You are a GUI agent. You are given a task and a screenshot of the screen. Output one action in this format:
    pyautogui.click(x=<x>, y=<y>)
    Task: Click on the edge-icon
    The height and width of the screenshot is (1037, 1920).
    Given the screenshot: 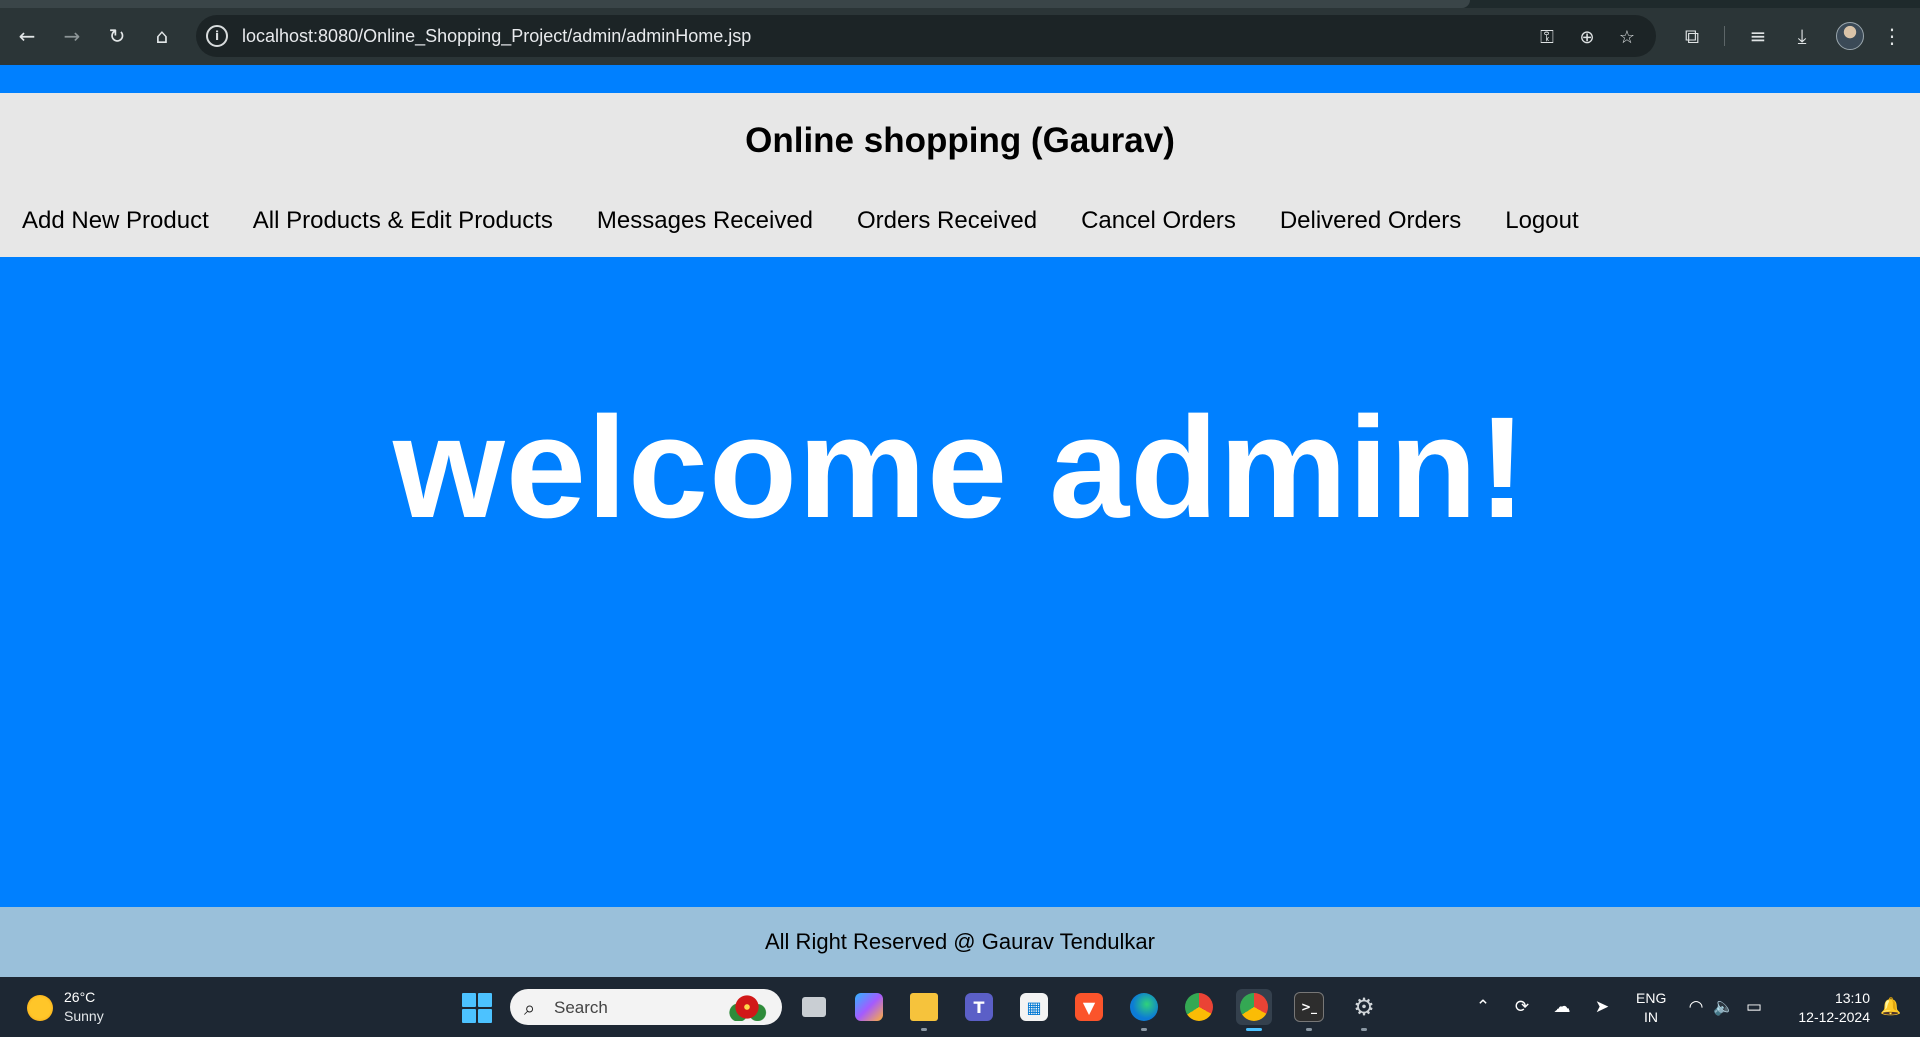 What is the action you would take?
    pyautogui.click(x=1144, y=1010)
    